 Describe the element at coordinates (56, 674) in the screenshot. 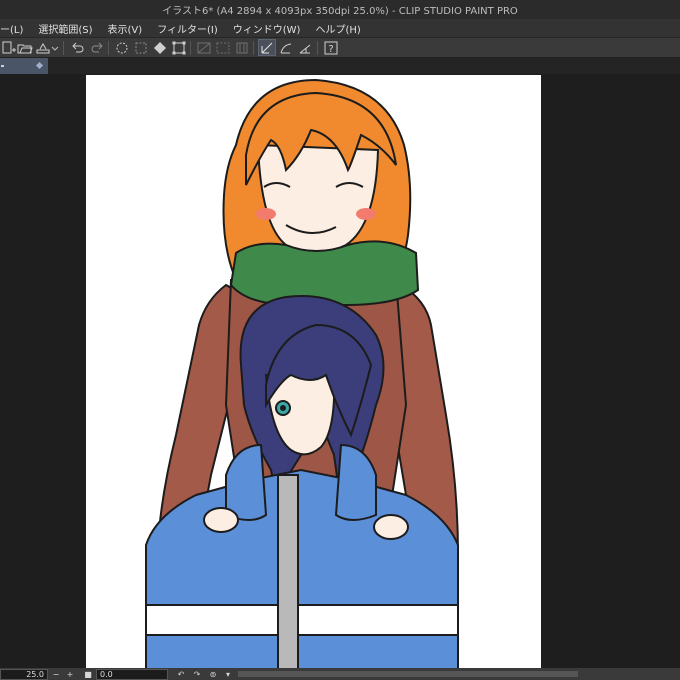

I see `zoom-out-button: −` at that location.